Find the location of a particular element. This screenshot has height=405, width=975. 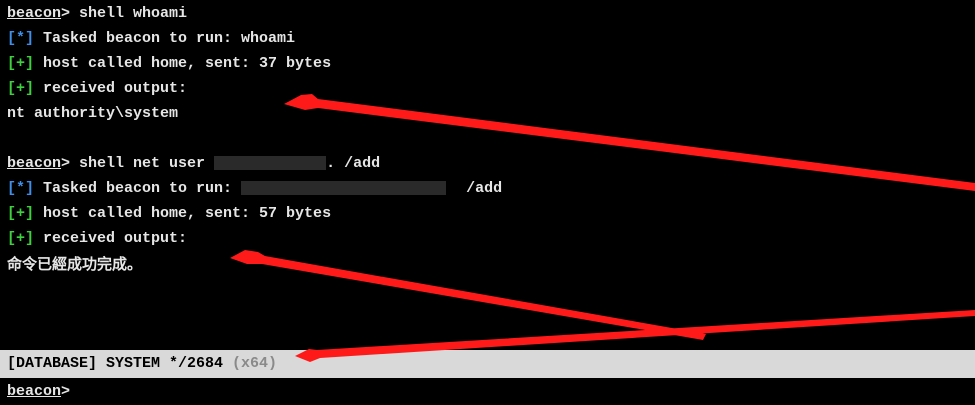

command-output: nt authority\system is located at coordinates (93, 113).